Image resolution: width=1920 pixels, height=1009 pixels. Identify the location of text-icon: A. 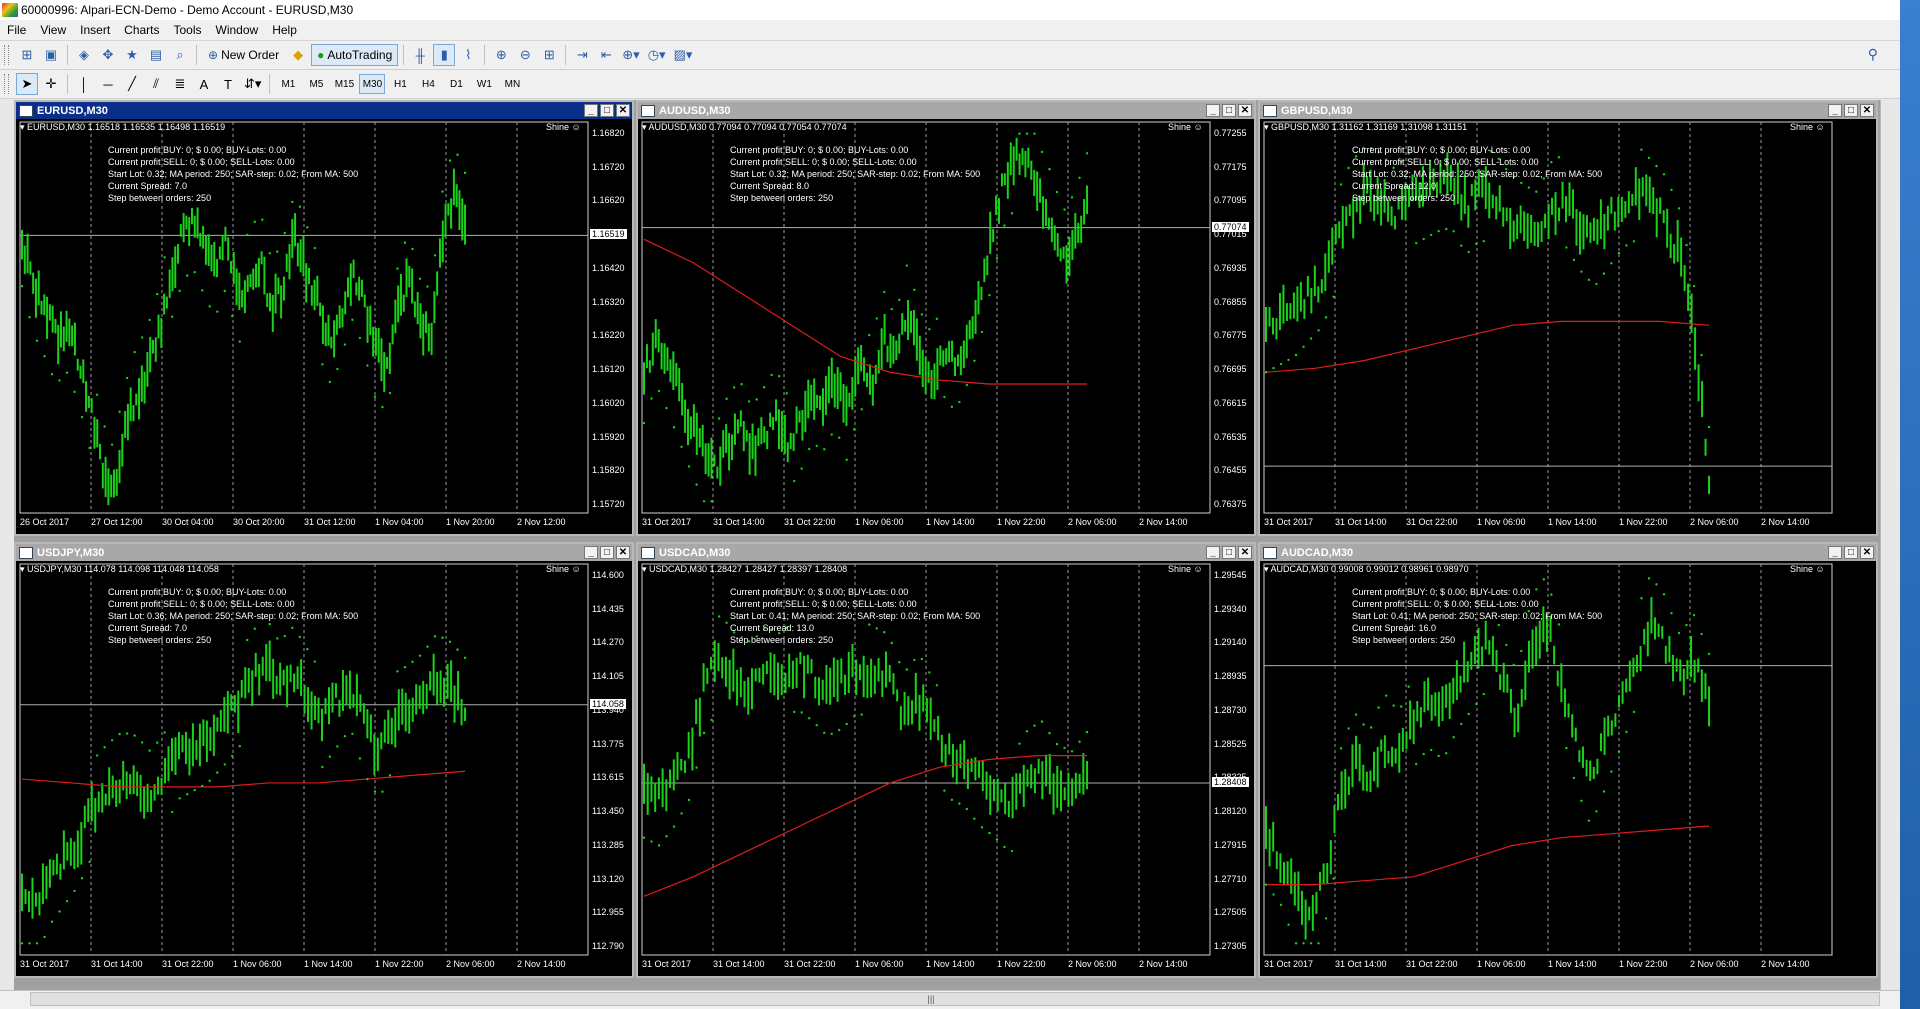
(204, 84).